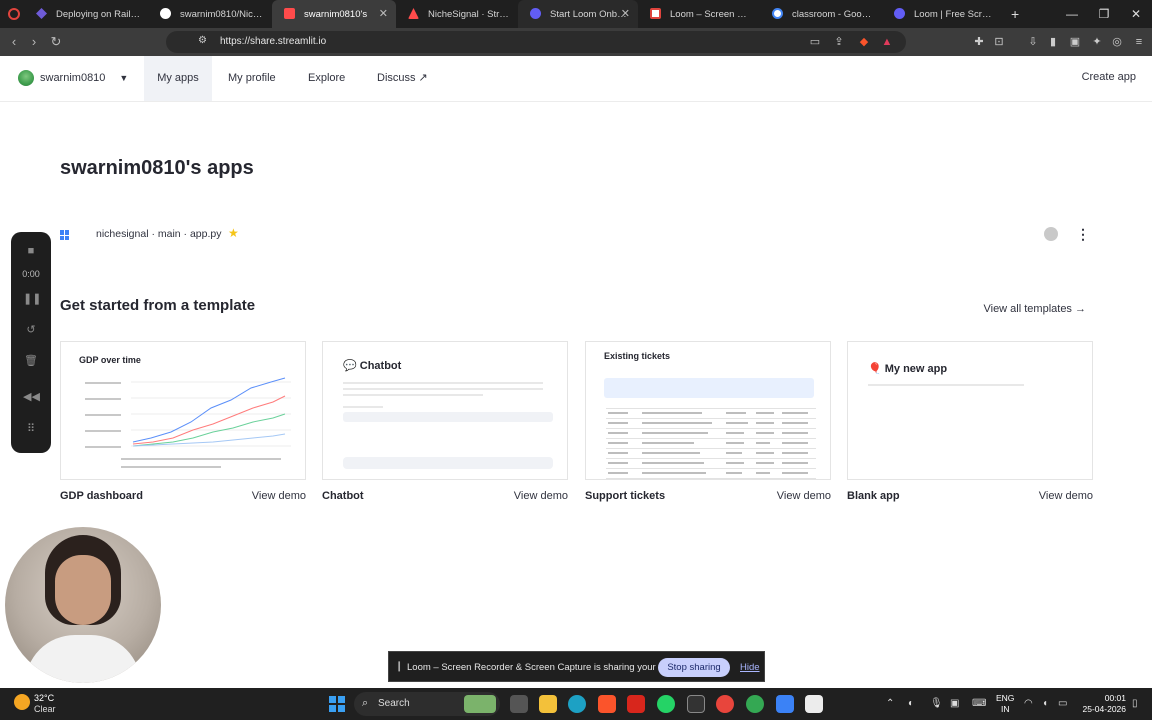 This screenshot has height=720, width=1152. Describe the element at coordinates (1034, 309) in the screenshot. I see `view-all-templates-link: View all templates →` at that location.